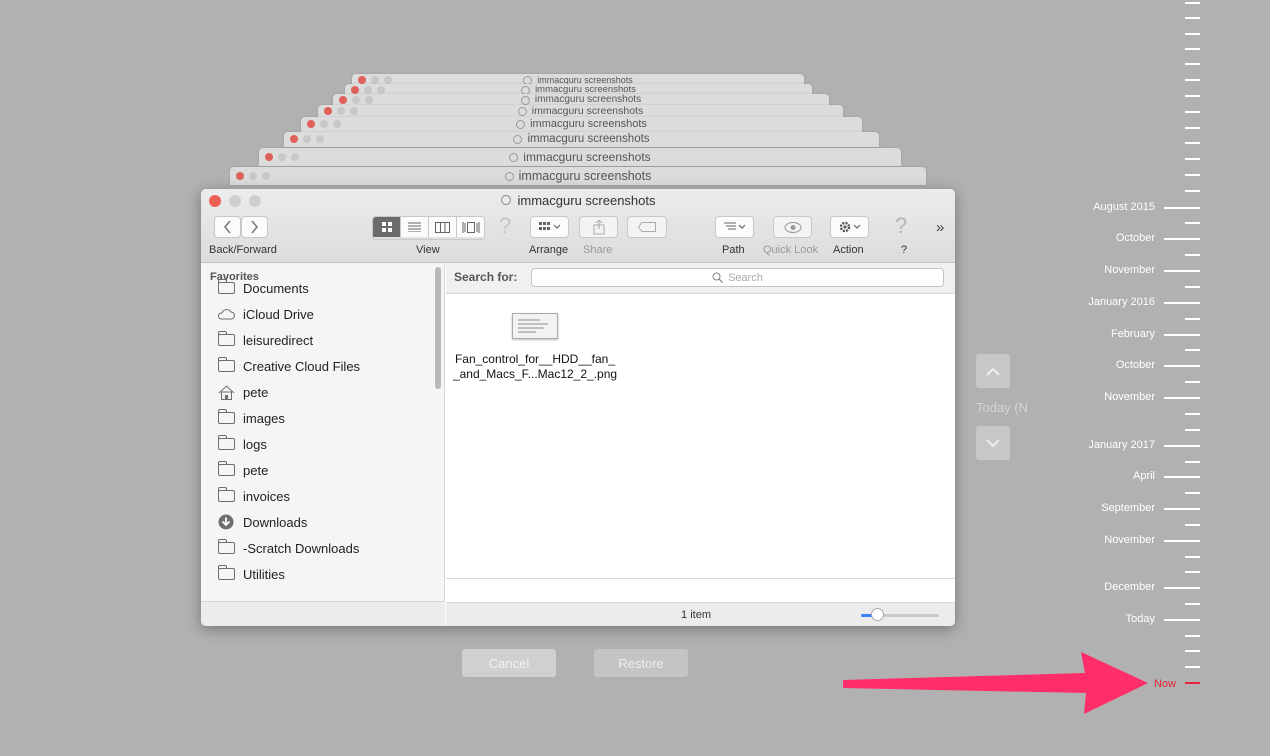 The image size is (1270, 756). Describe the element at coordinates (995, 683) in the screenshot. I see `annotation-arrow-icon` at that location.